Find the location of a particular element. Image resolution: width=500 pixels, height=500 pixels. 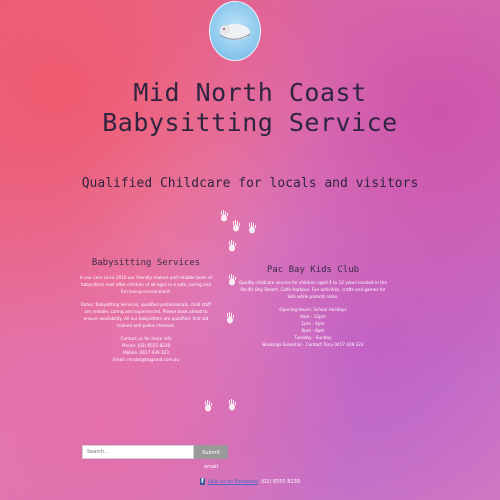

page-title: Mid North Coast Babysitting Service is located at coordinates (250, 108).